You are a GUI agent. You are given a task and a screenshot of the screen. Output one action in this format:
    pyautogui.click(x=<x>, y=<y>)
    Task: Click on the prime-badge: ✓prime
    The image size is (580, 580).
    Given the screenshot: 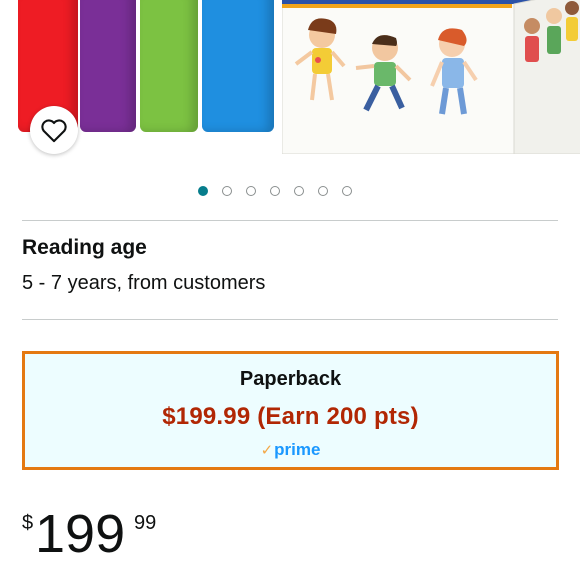 What is the action you would take?
    pyautogui.click(x=290, y=450)
    